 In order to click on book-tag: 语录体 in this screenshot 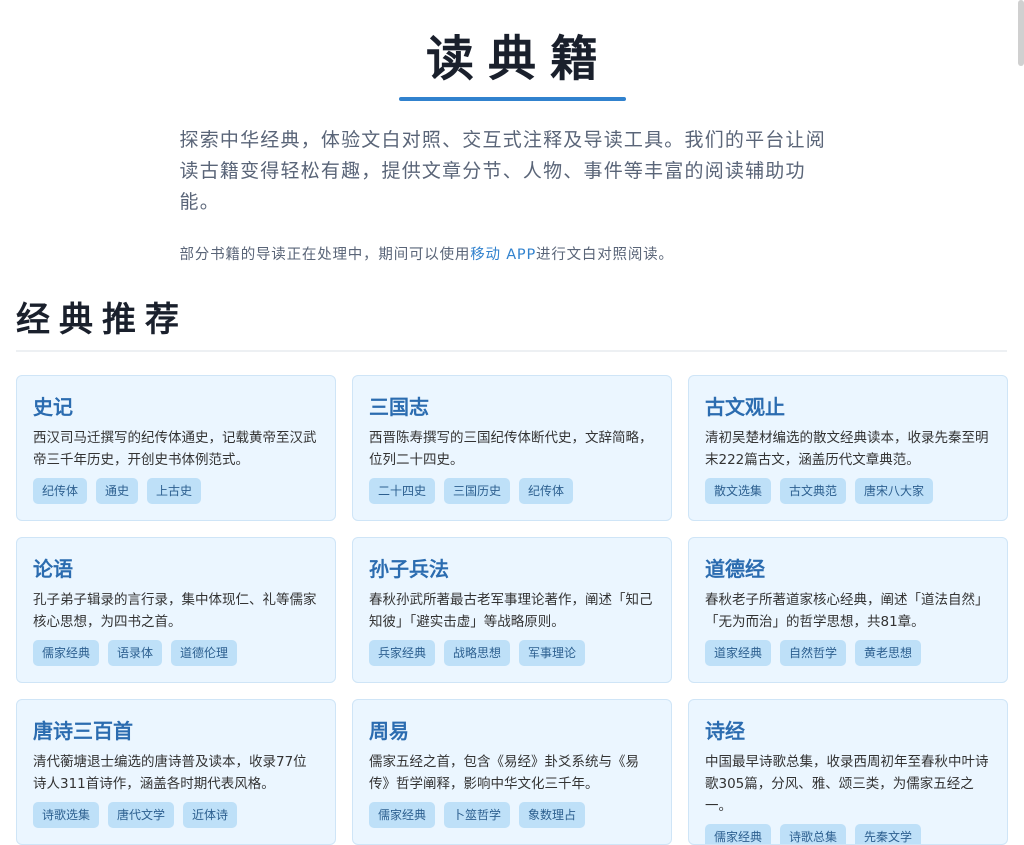, I will do `click(135, 653)`.